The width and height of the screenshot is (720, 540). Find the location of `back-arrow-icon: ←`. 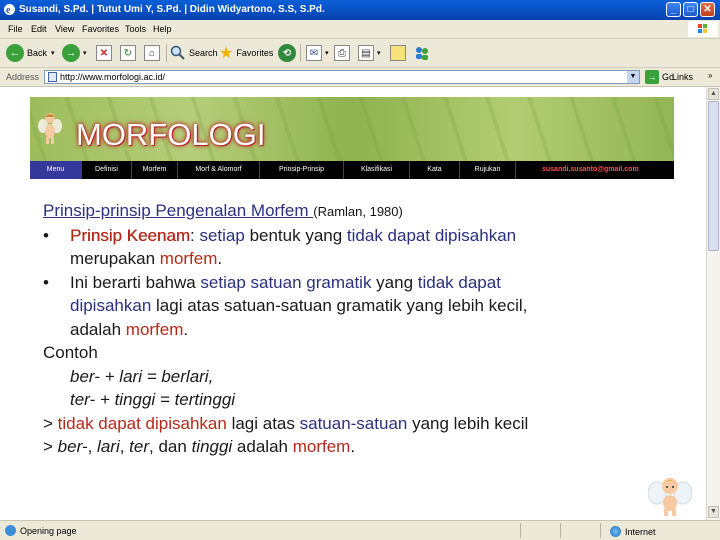

back-arrow-icon: ← is located at coordinates (15, 53).